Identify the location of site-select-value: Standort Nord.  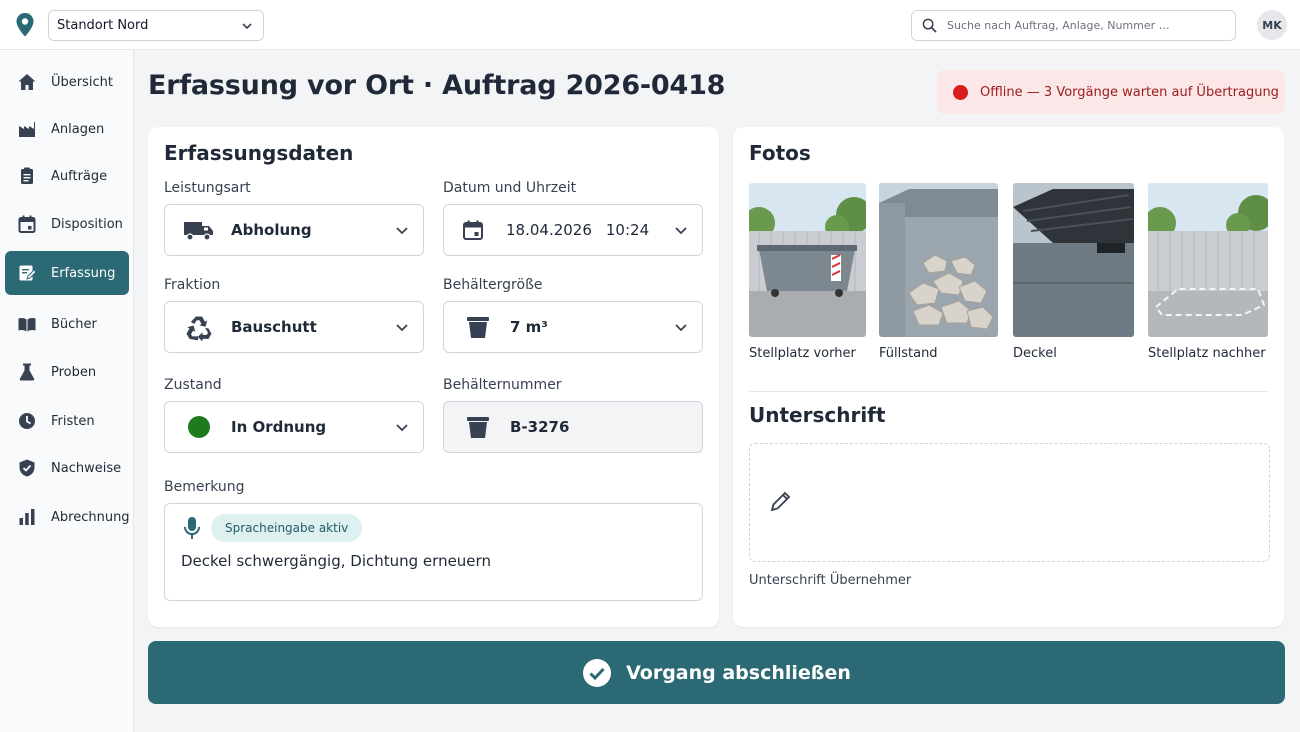
(103, 25).